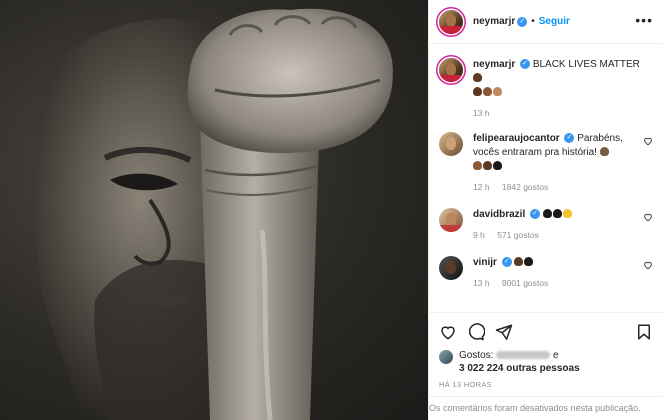  I want to click on comment-likes: 9001 gostos, so click(525, 283).